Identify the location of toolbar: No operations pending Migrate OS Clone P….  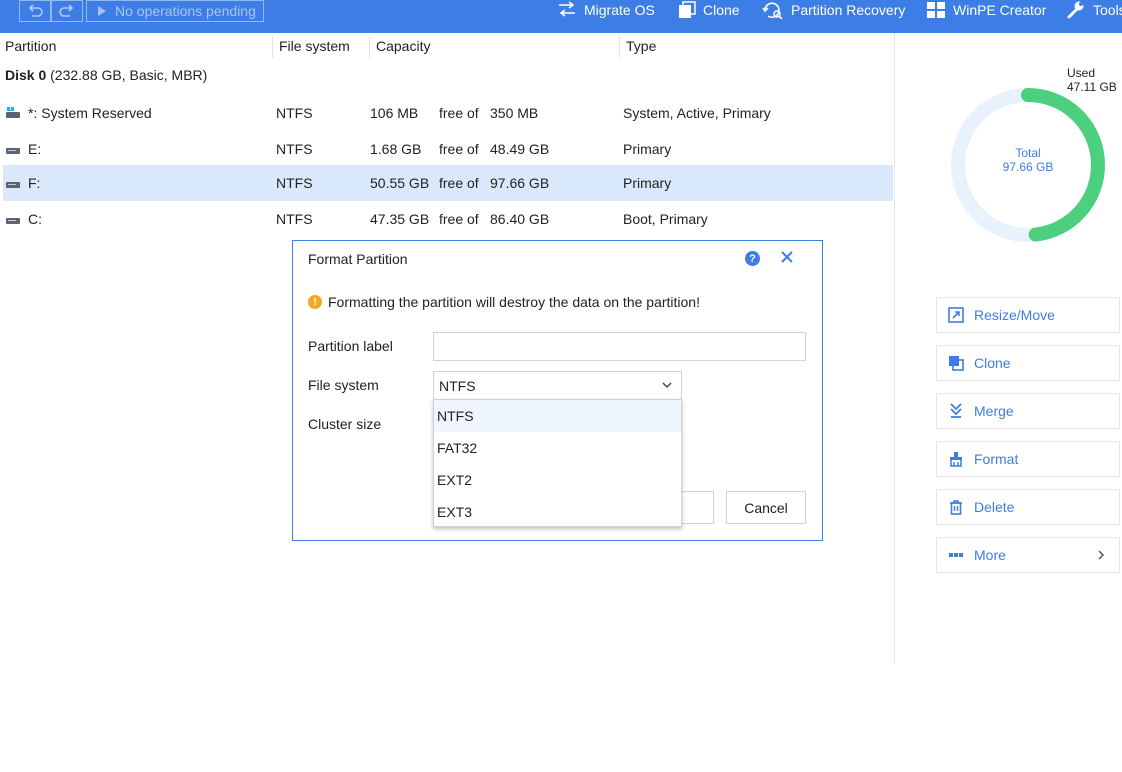
(561, 16).